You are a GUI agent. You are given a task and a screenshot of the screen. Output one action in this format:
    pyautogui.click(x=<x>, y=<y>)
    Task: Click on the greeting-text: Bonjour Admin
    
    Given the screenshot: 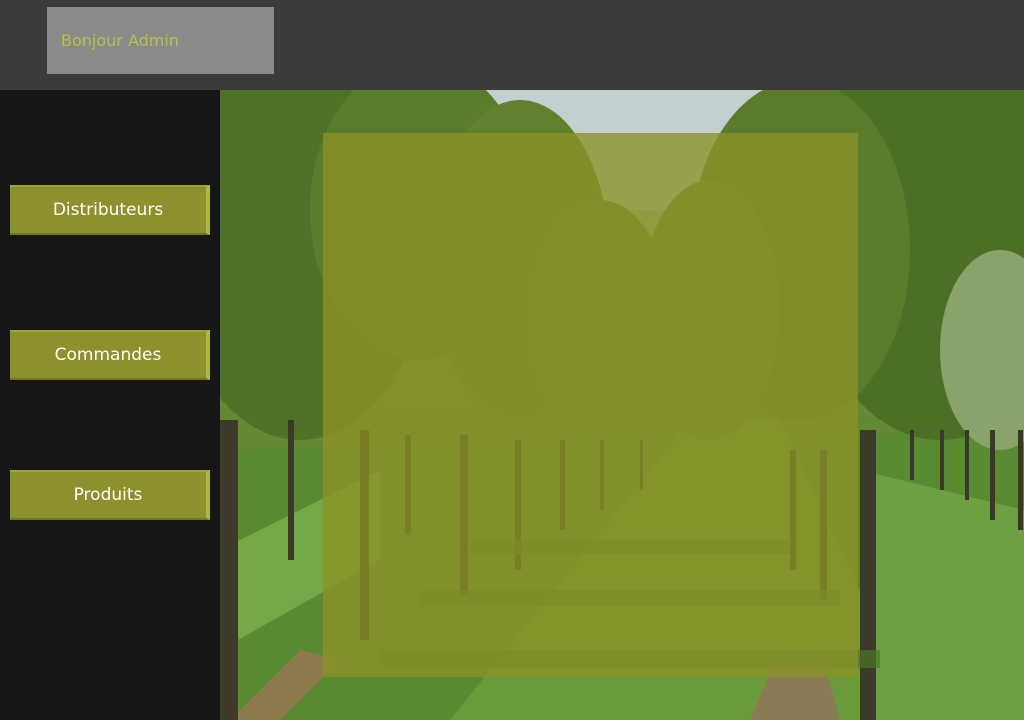 What is the action you would take?
    pyautogui.click(x=120, y=40)
    